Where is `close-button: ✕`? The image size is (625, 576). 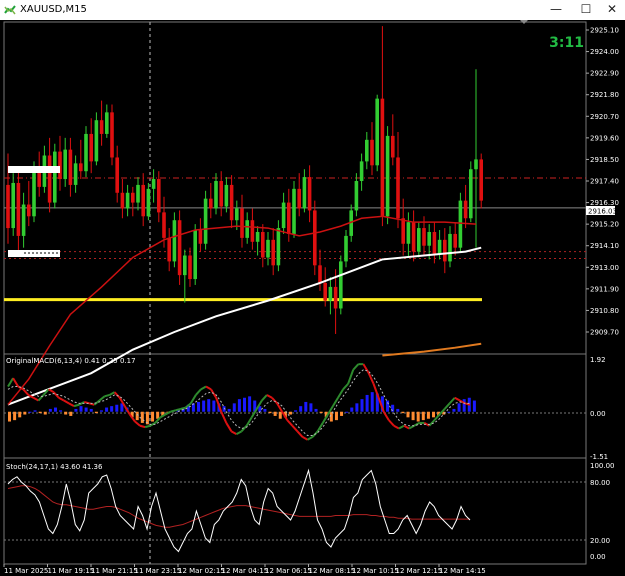
close-button: ✕ is located at coordinates (611, 10).